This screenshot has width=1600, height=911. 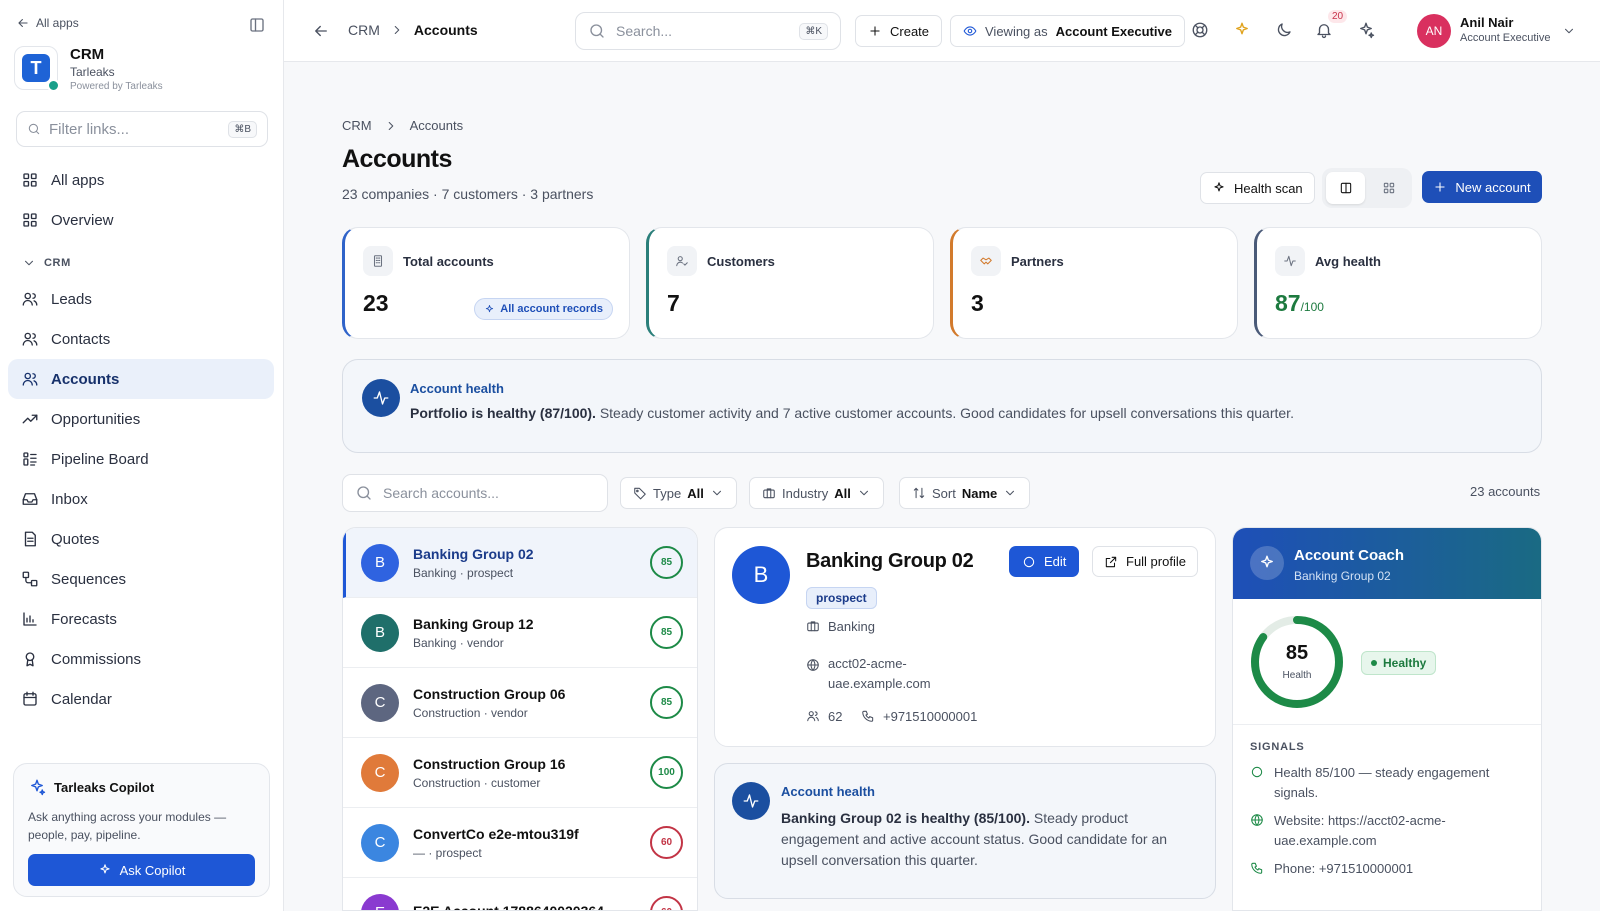 What do you see at coordinates (489, 693) in the screenshot?
I see `account-name: Construction Group 06` at bounding box center [489, 693].